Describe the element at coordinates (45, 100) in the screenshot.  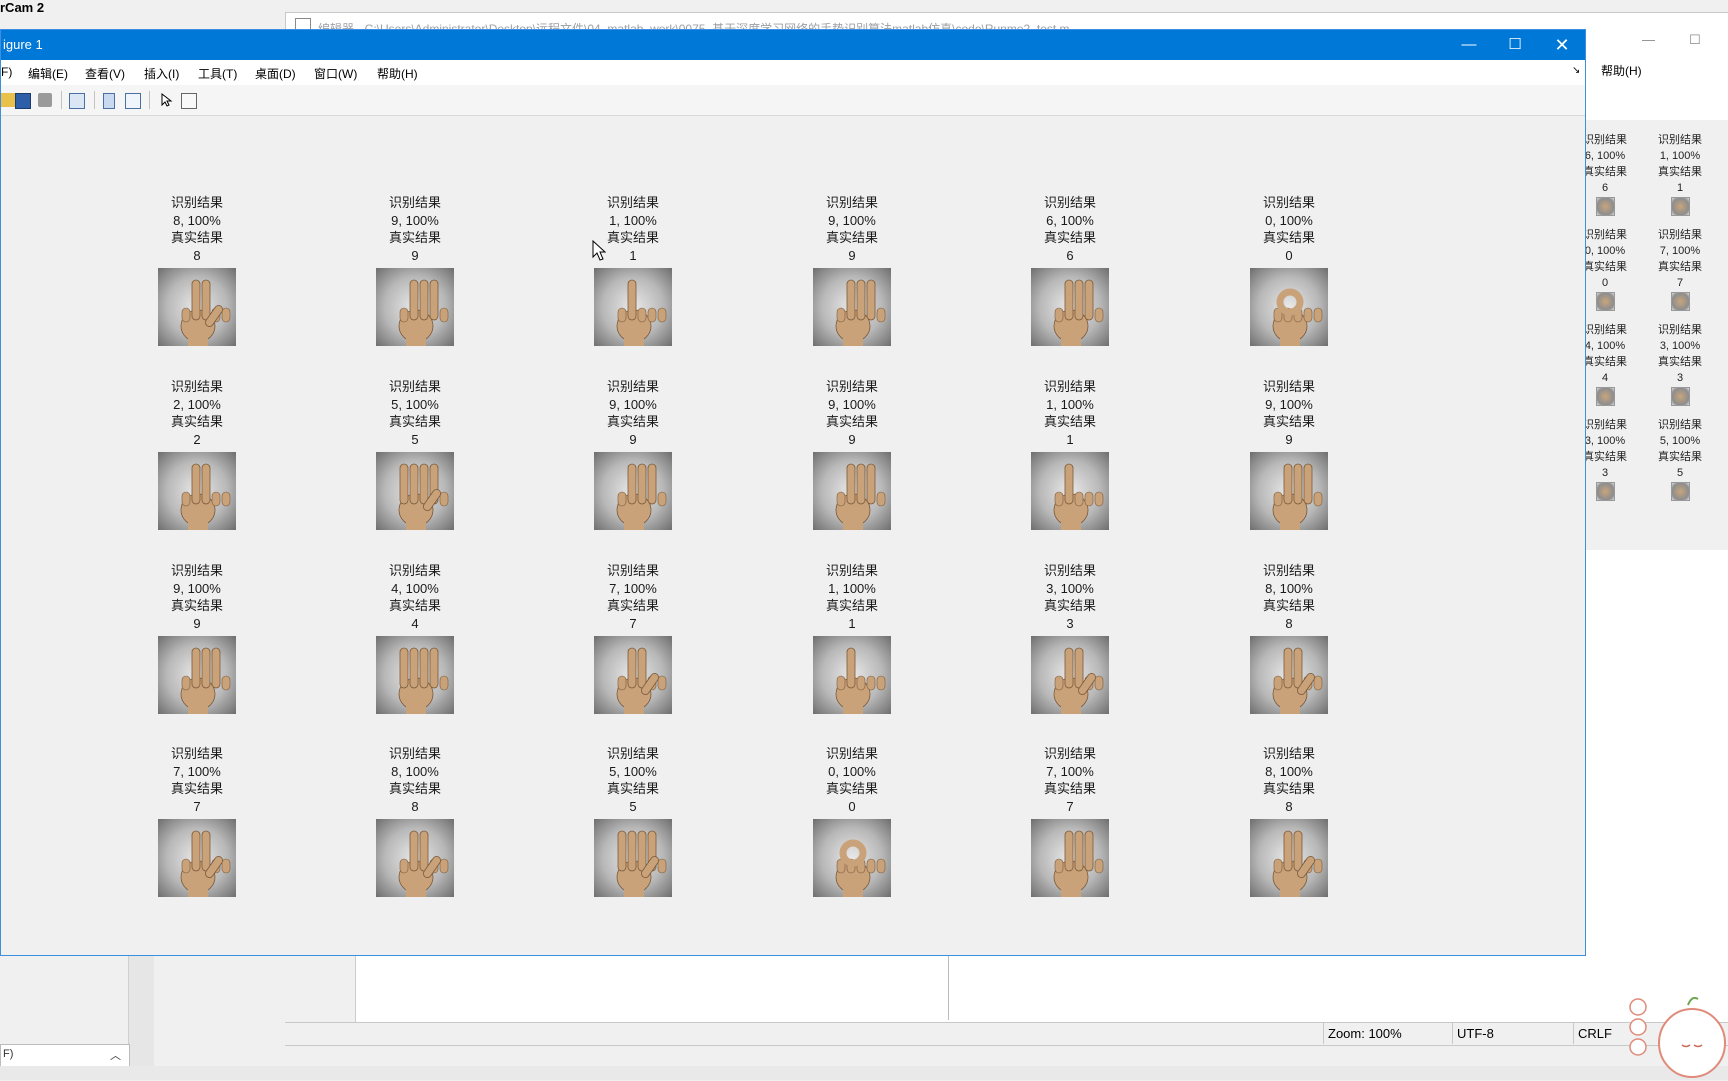
I see `print-icon` at that location.